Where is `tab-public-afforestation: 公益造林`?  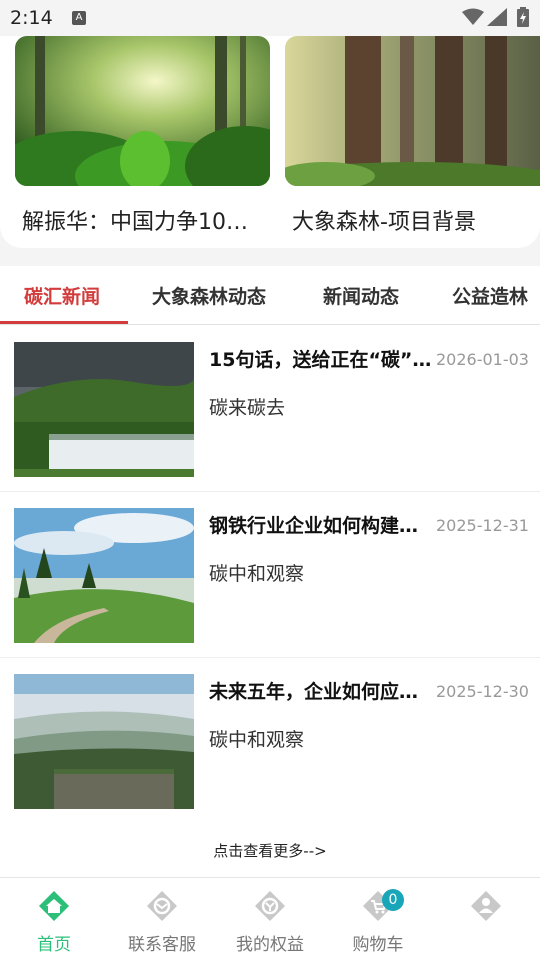
tab-public-afforestation: 公益造林 is located at coordinates (490, 295).